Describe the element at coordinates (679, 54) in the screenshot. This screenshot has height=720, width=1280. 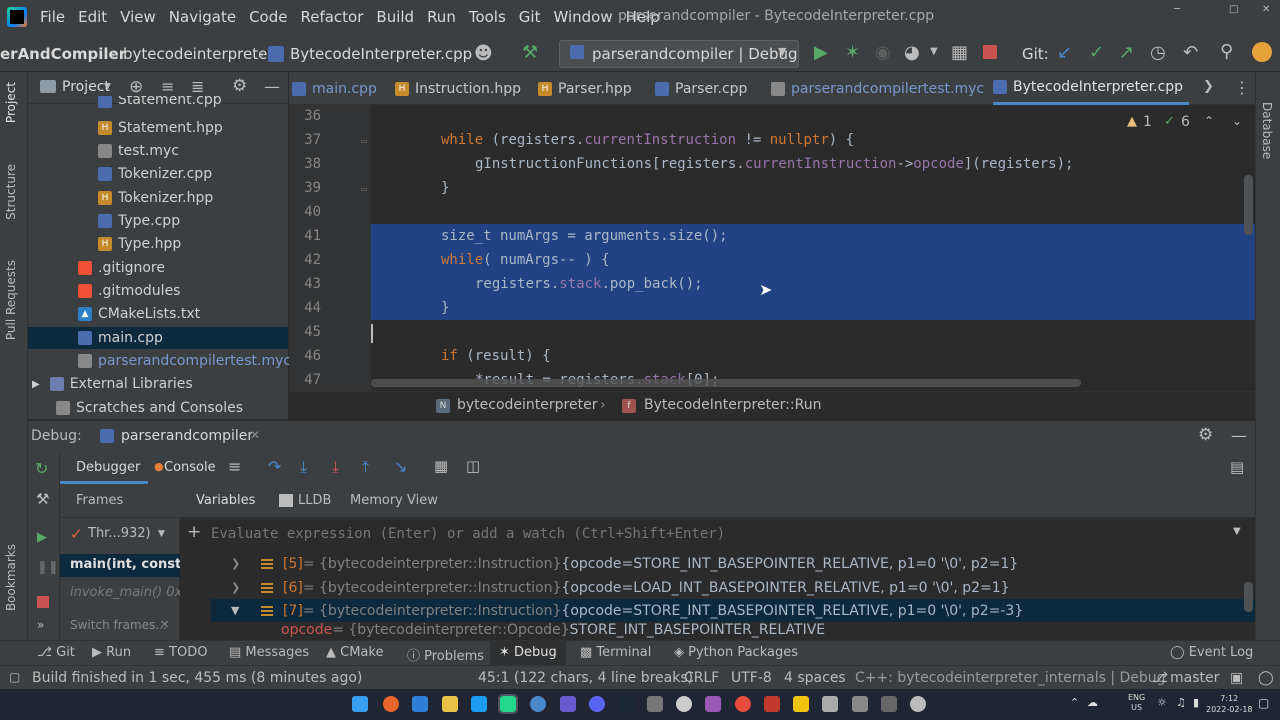
I see `run-configuration-select: parserandcompiler | Debug ▼` at that location.